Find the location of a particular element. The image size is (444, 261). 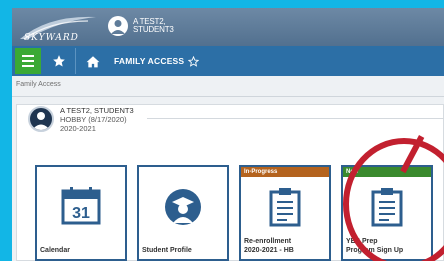

re-enrollment-label-line2: 2020-2021 - HB is located at coordinates (269, 250).